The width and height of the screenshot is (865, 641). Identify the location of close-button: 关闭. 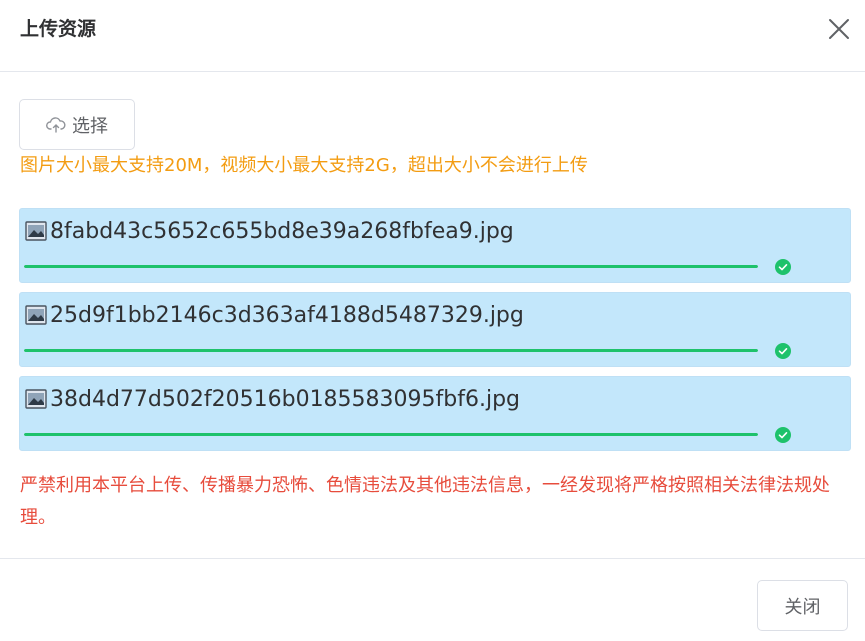
(802, 605).